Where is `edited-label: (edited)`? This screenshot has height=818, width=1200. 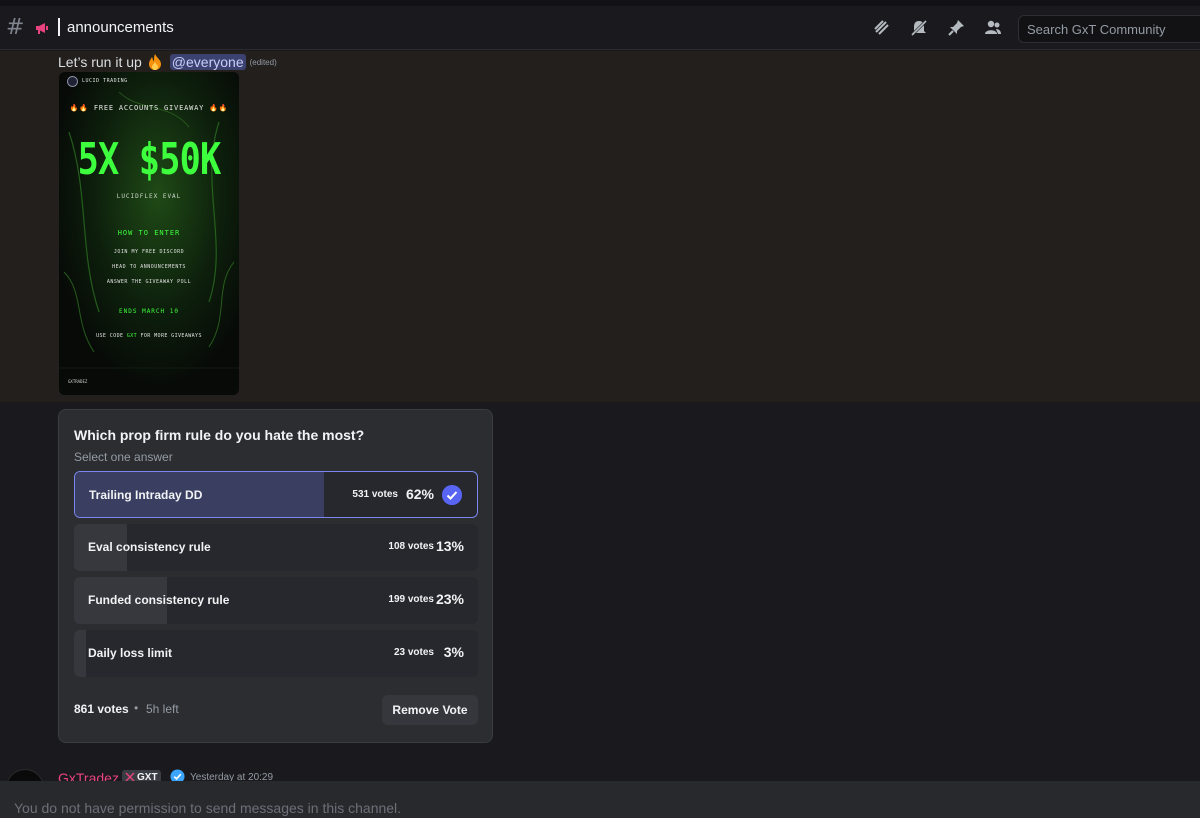
edited-label: (edited) is located at coordinates (263, 62).